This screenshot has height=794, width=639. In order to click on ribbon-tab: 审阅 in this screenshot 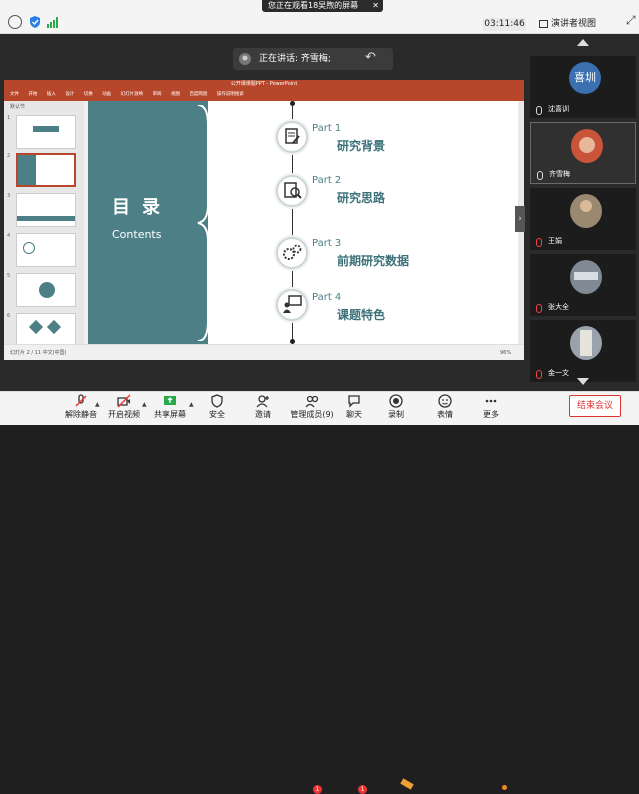, I will do `click(157, 94)`.